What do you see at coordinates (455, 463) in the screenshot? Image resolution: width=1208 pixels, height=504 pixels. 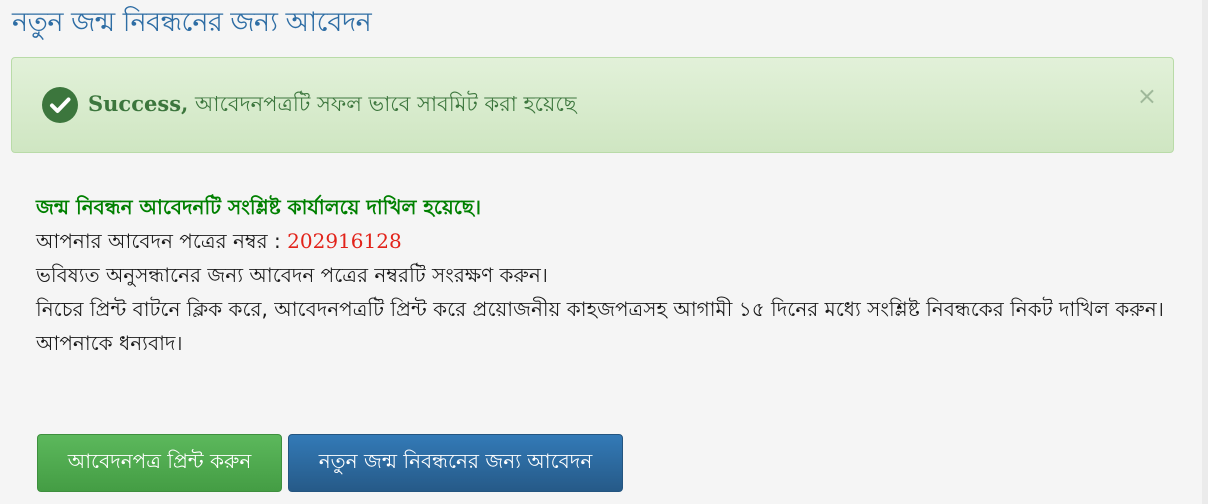 I see `new-application-button: নতুন জন্ম নিবন্ধনের জন্য আবেদন` at bounding box center [455, 463].